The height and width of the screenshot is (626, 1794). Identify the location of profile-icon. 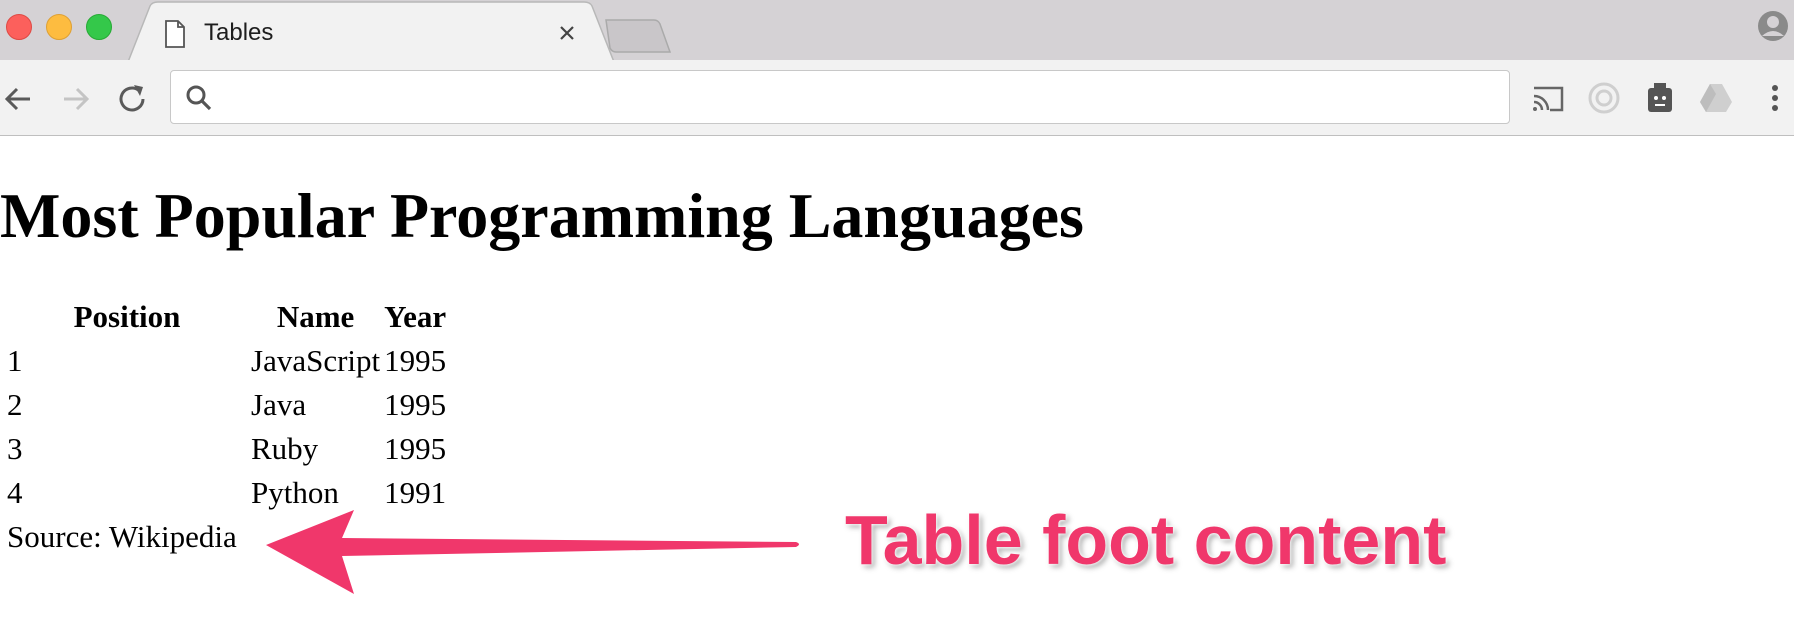
(1773, 26).